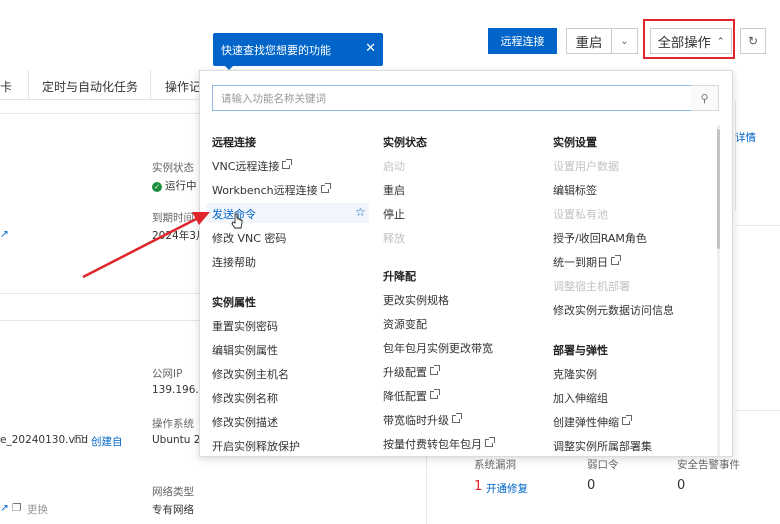 This screenshot has height=524, width=780. Describe the element at coordinates (237, 221) in the screenshot. I see `hand-cursor-icon` at that location.